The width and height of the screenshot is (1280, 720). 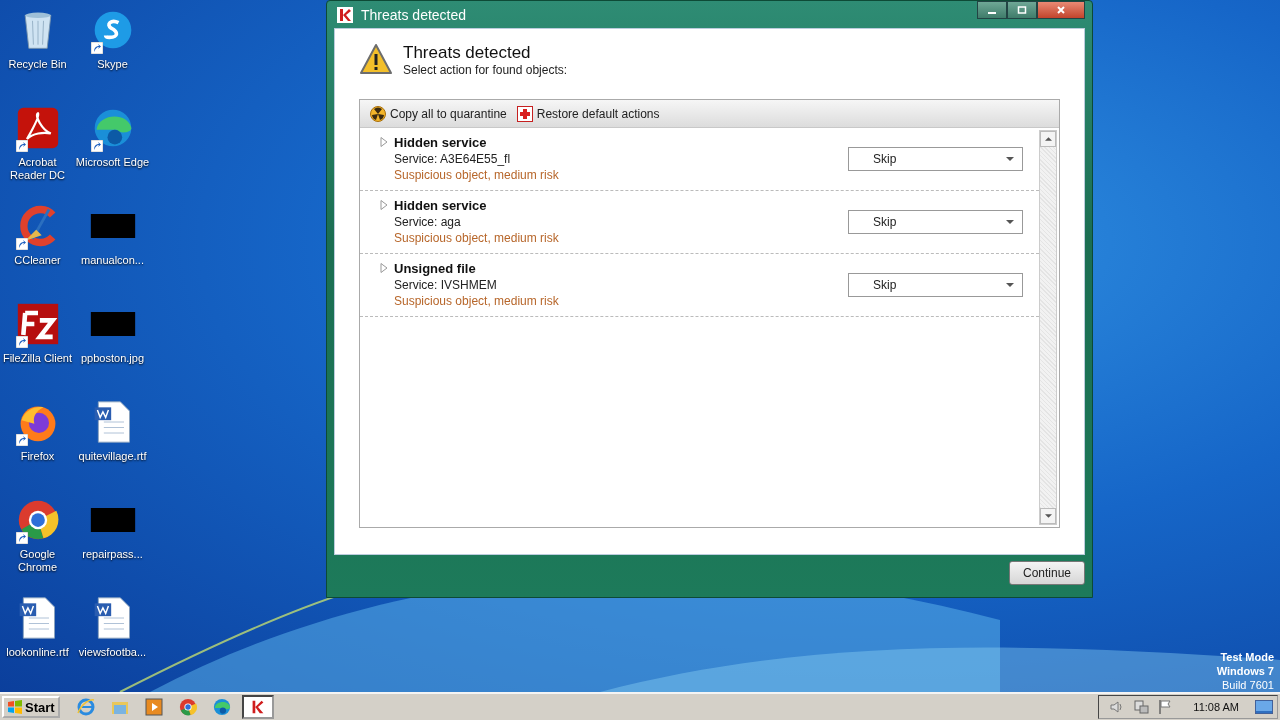 I want to click on play-icon, so click(x=153, y=707).